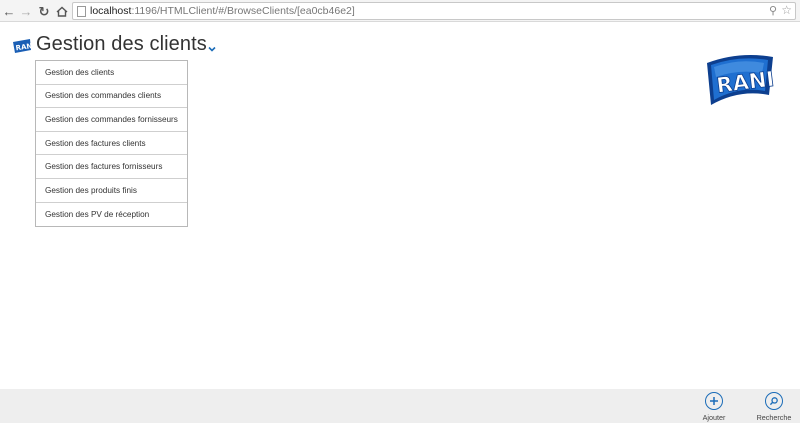 Image resolution: width=800 pixels, height=423 pixels. I want to click on menu-item-factures-clients: Gestion des factures clients, so click(111, 144).